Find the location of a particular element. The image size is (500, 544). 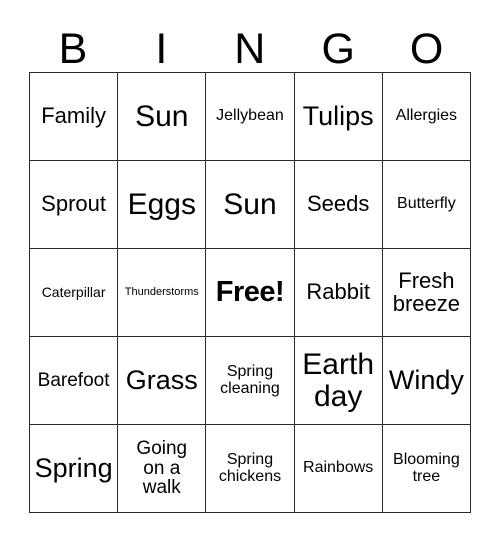

bingo-cell: Grass is located at coordinates (162, 380).